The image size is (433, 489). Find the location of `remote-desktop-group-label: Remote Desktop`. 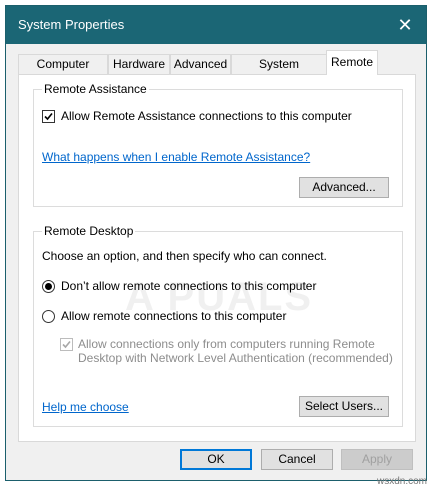

remote-desktop-group-label: Remote Desktop is located at coordinates (89, 231).